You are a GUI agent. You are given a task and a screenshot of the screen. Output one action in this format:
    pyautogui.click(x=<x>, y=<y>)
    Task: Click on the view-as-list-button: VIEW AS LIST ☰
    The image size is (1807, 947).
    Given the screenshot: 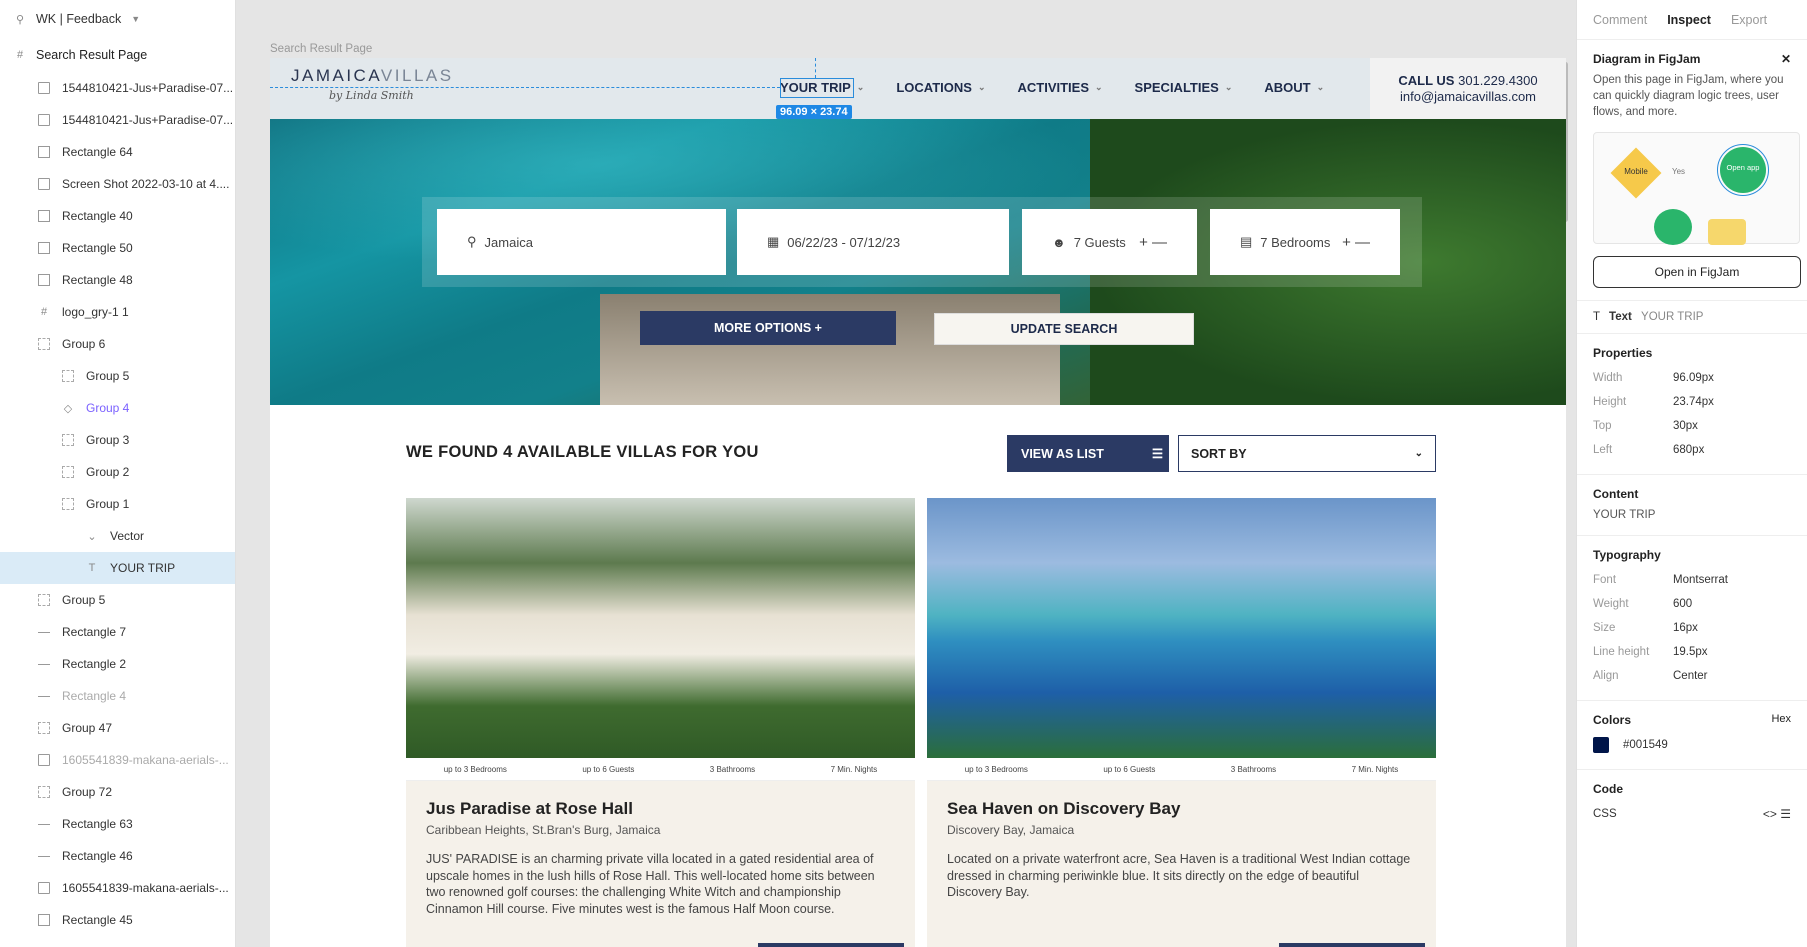 What is the action you would take?
    pyautogui.click(x=1088, y=453)
    